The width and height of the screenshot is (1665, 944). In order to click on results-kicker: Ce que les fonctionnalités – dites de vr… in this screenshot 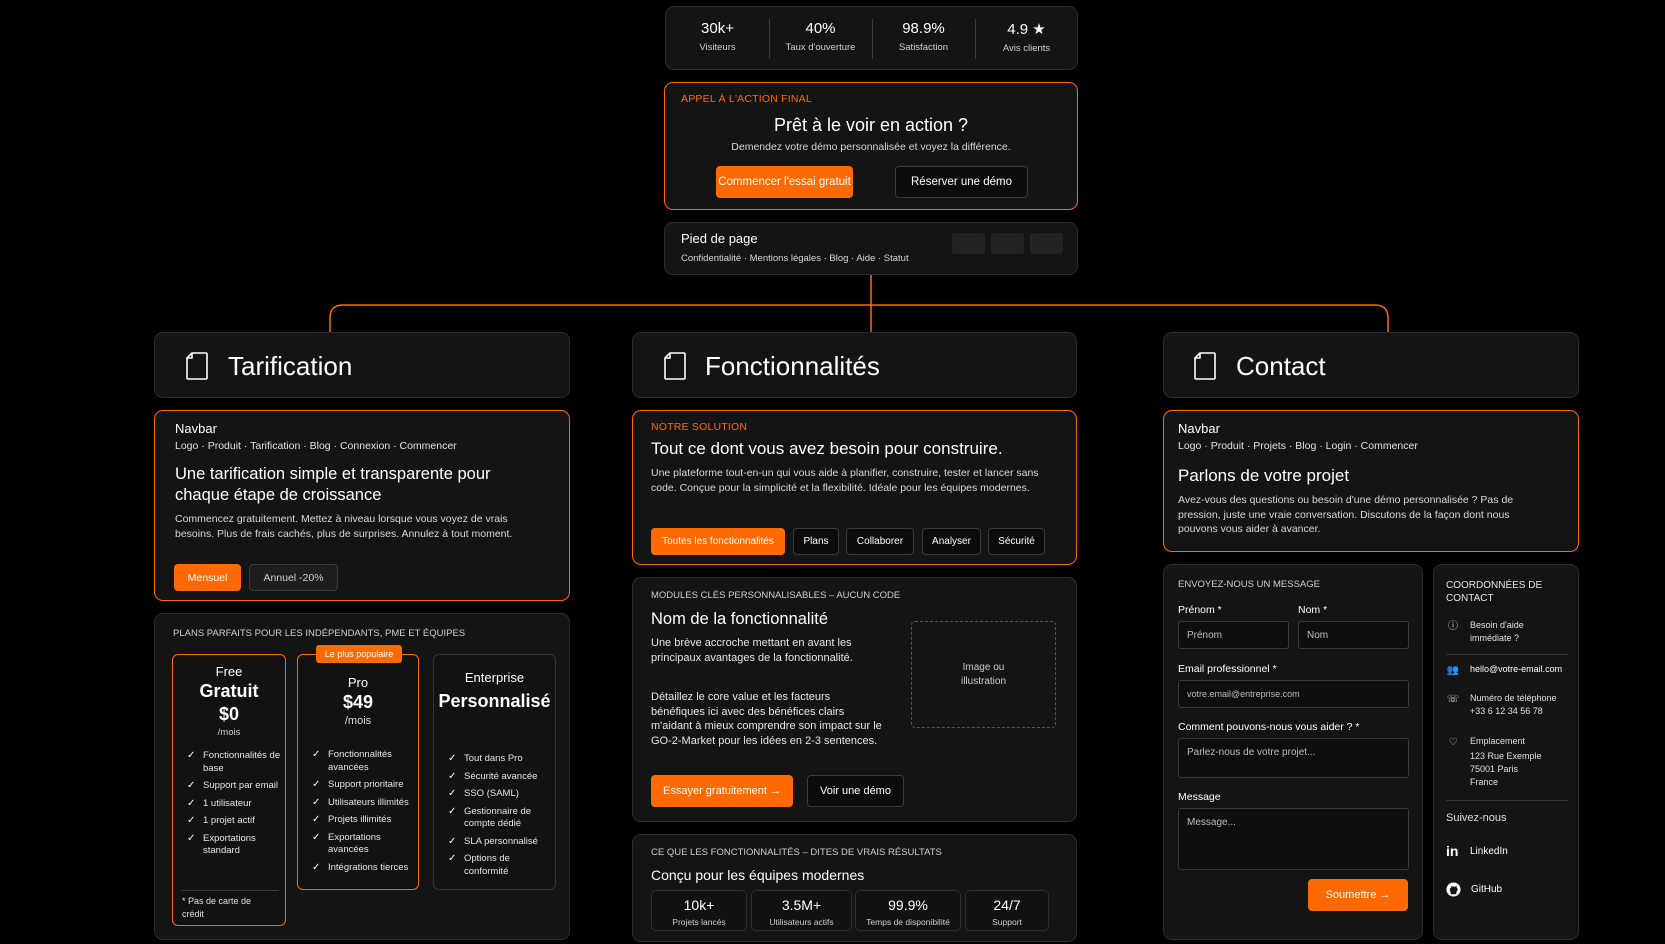, I will do `click(796, 852)`.